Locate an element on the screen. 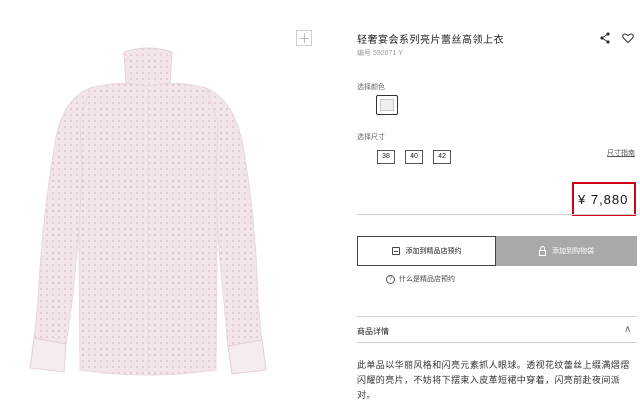 The height and width of the screenshot is (404, 640). size-option-40: 40 is located at coordinates (414, 157).